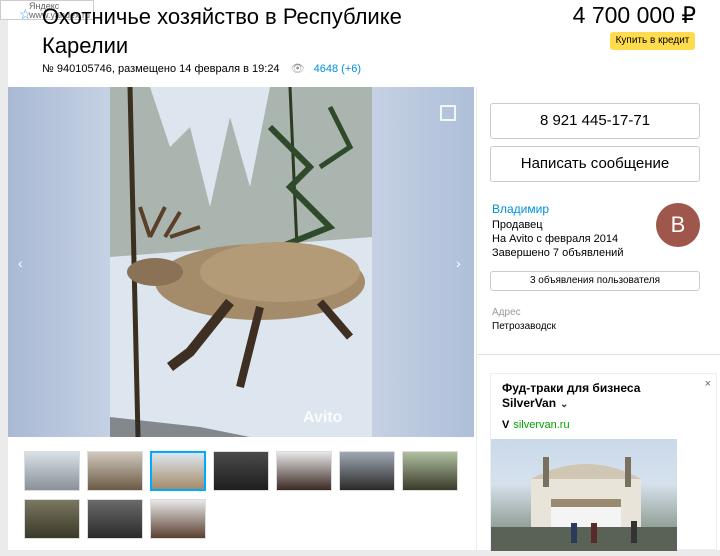 The width and height of the screenshot is (720, 556). Describe the element at coordinates (520, 209) in the screenshot. I see `seller-name: Владимир` at that location.